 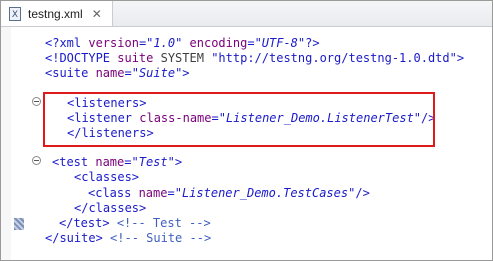 I want to click on code-line: </test> <!-- Test -->, so click(x=135, y=223).